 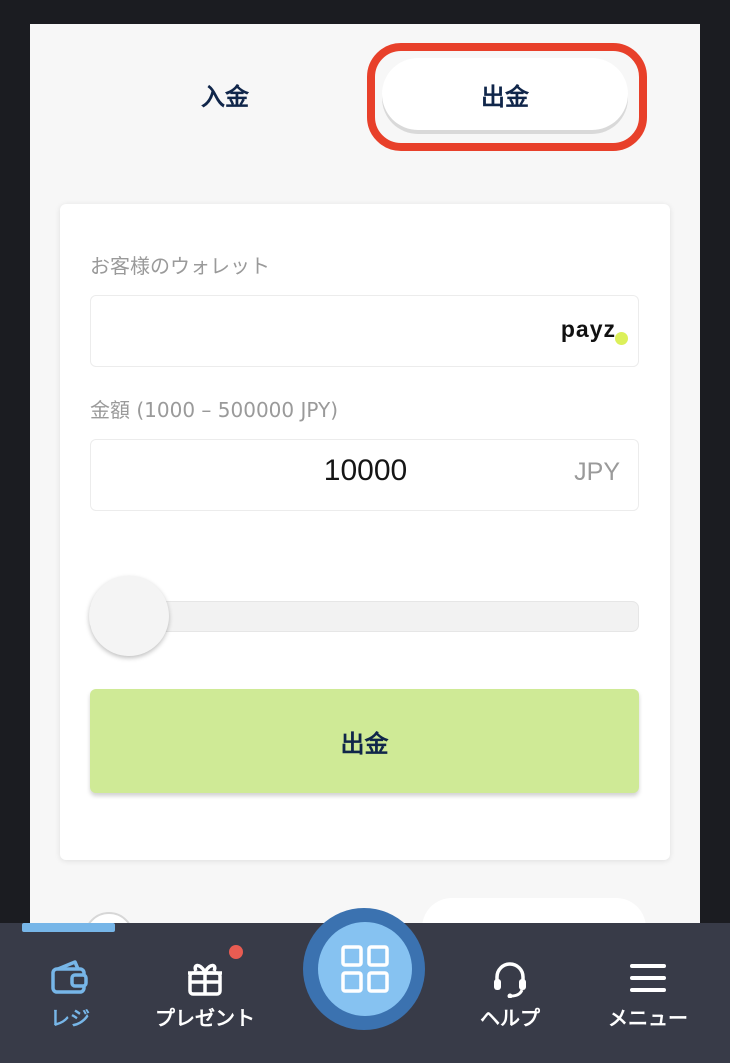 What do you see at coordinates (648, 1018) in the screenshot?
I see `nav-menu-label: メニュー` at bounding box center [648, 1018].